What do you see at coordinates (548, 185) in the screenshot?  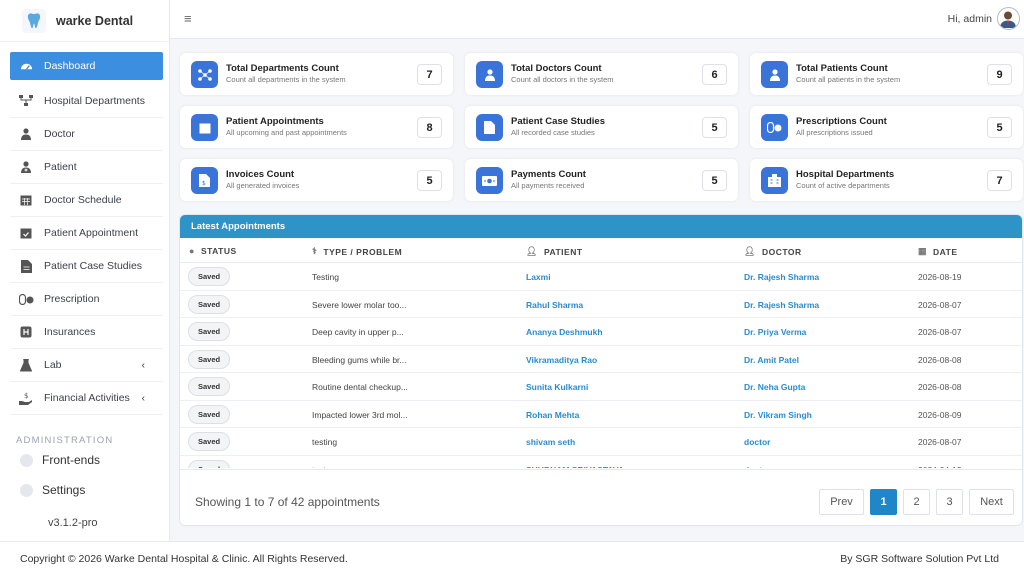 I see `card-subtitle: All payments received` at bounding box center [548, 185].